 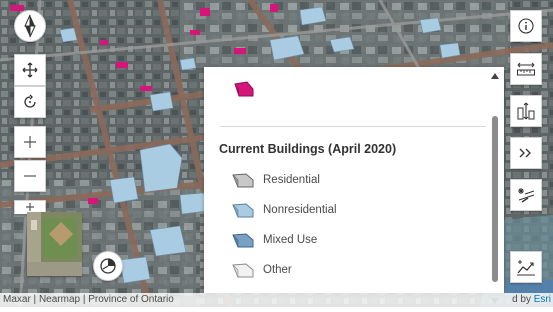 I want to click on expand-panel-button, so click(x=526, y=153).